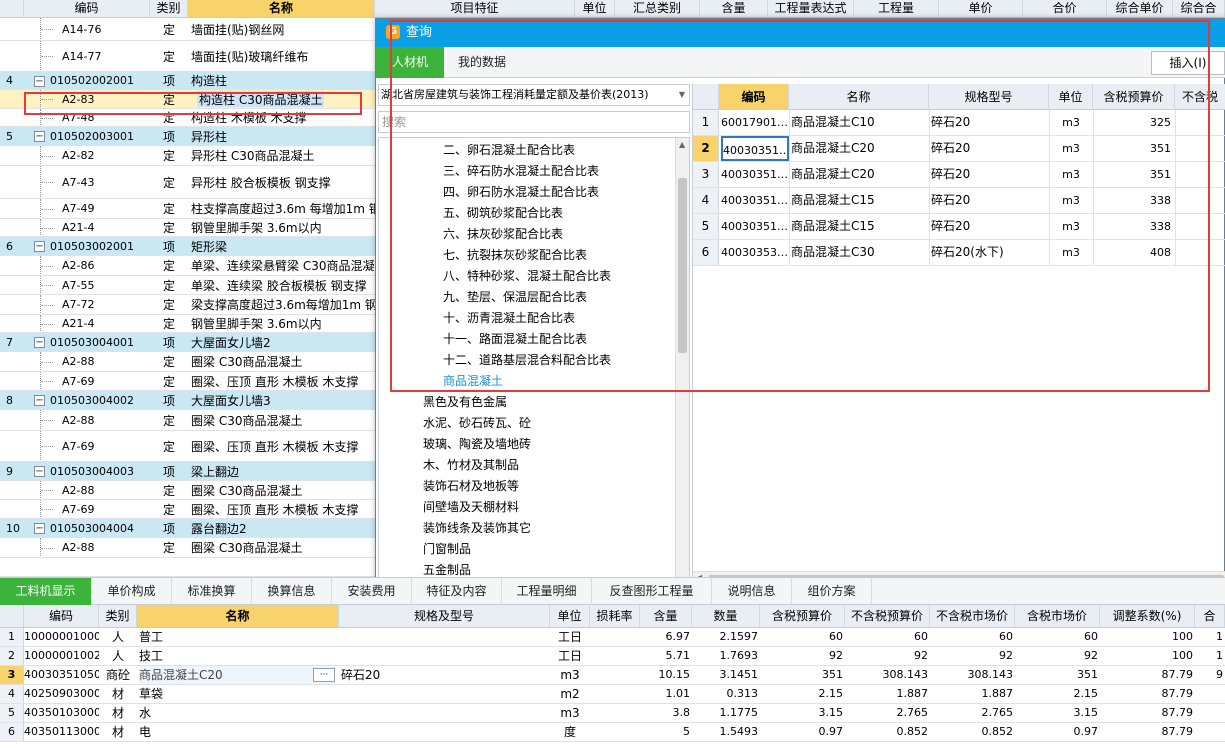 Image resolution: width=1225 pixels, height=756 pixels. I want to click on bottom-p2-header: 不含税预算价, so click(887, 616).